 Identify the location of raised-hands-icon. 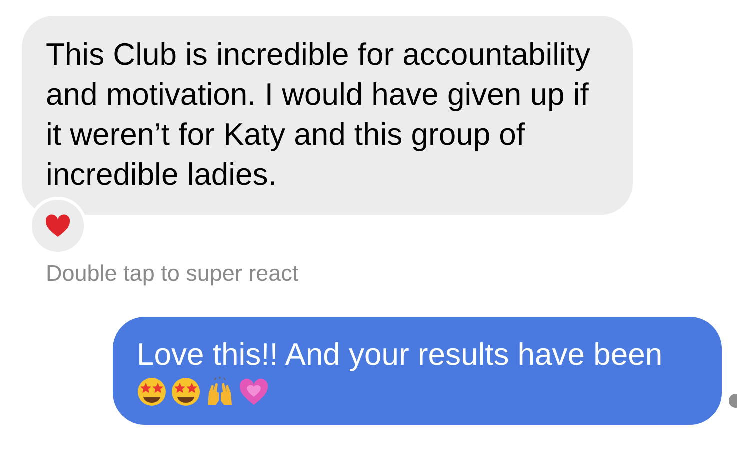
(220, 392).